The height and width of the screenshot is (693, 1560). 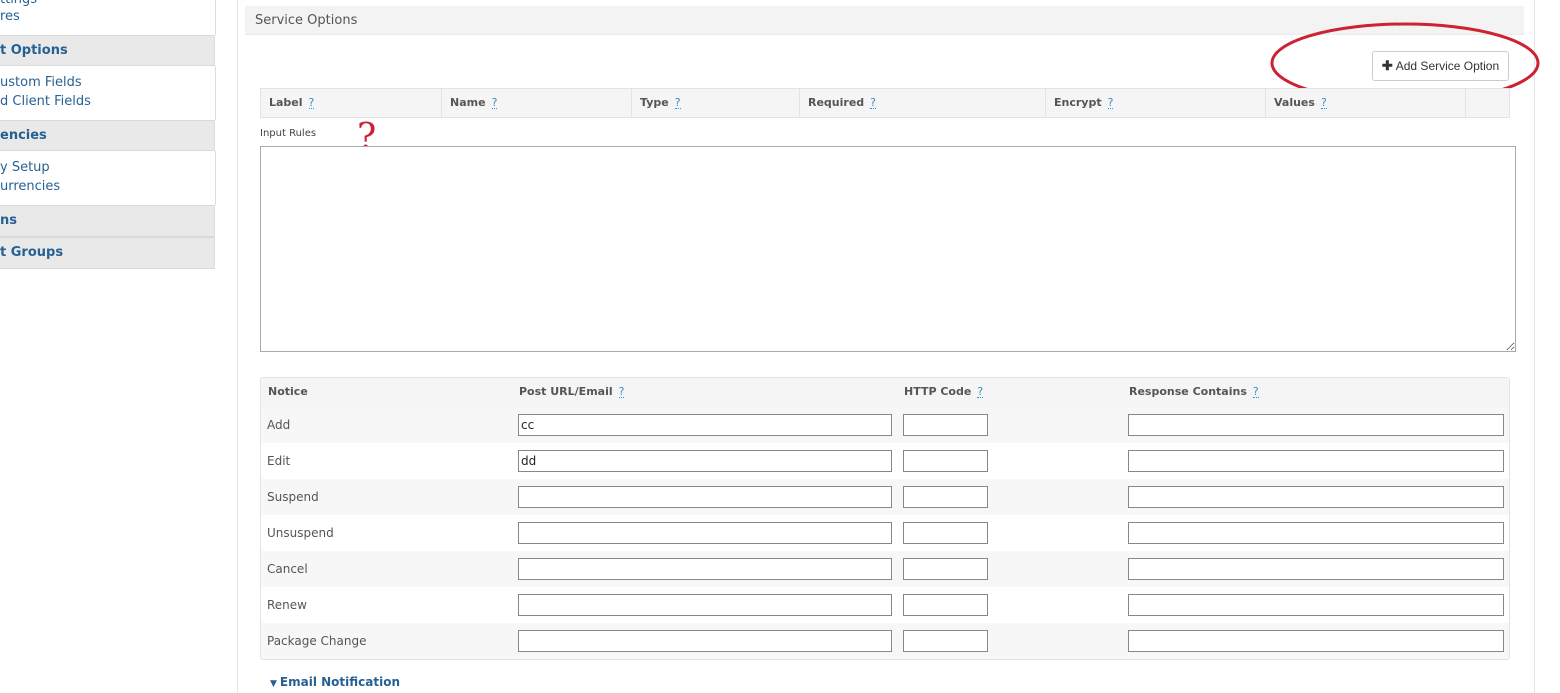 I want to click on input-rules-label: Input Rules, so click(x=288, y=133).